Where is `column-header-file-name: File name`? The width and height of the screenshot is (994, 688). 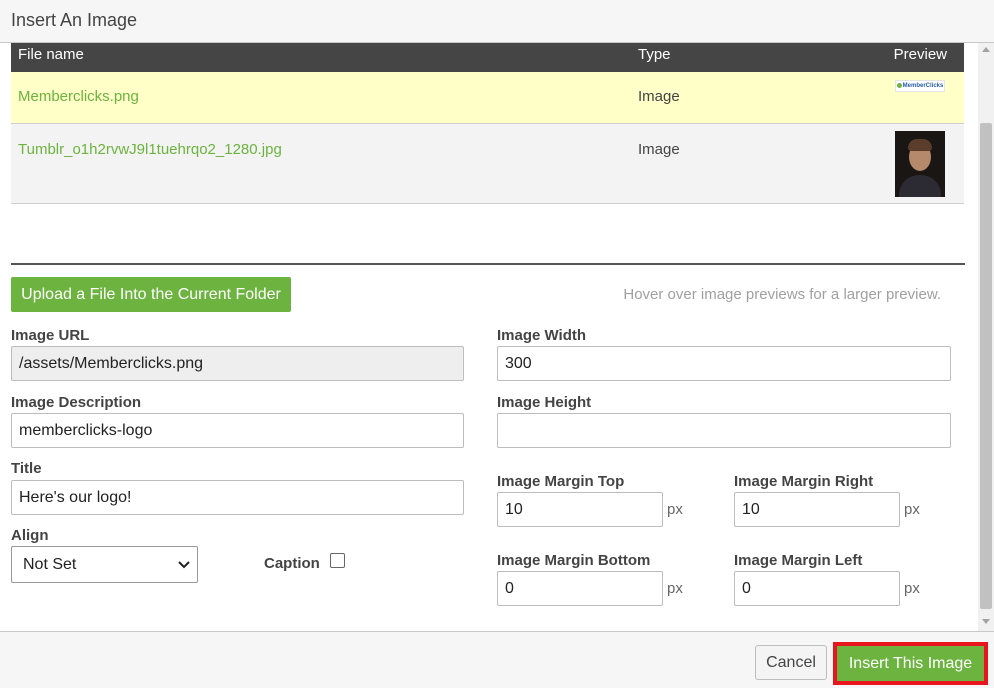
column-header-file-name: File name is located at coordinates (51, 54).